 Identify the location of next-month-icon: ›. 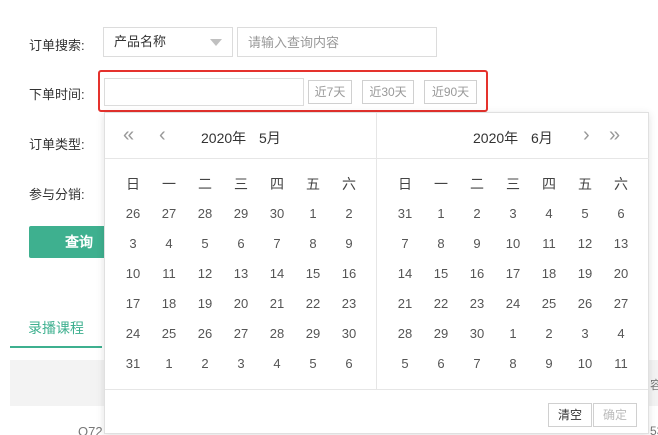
(586, 135).